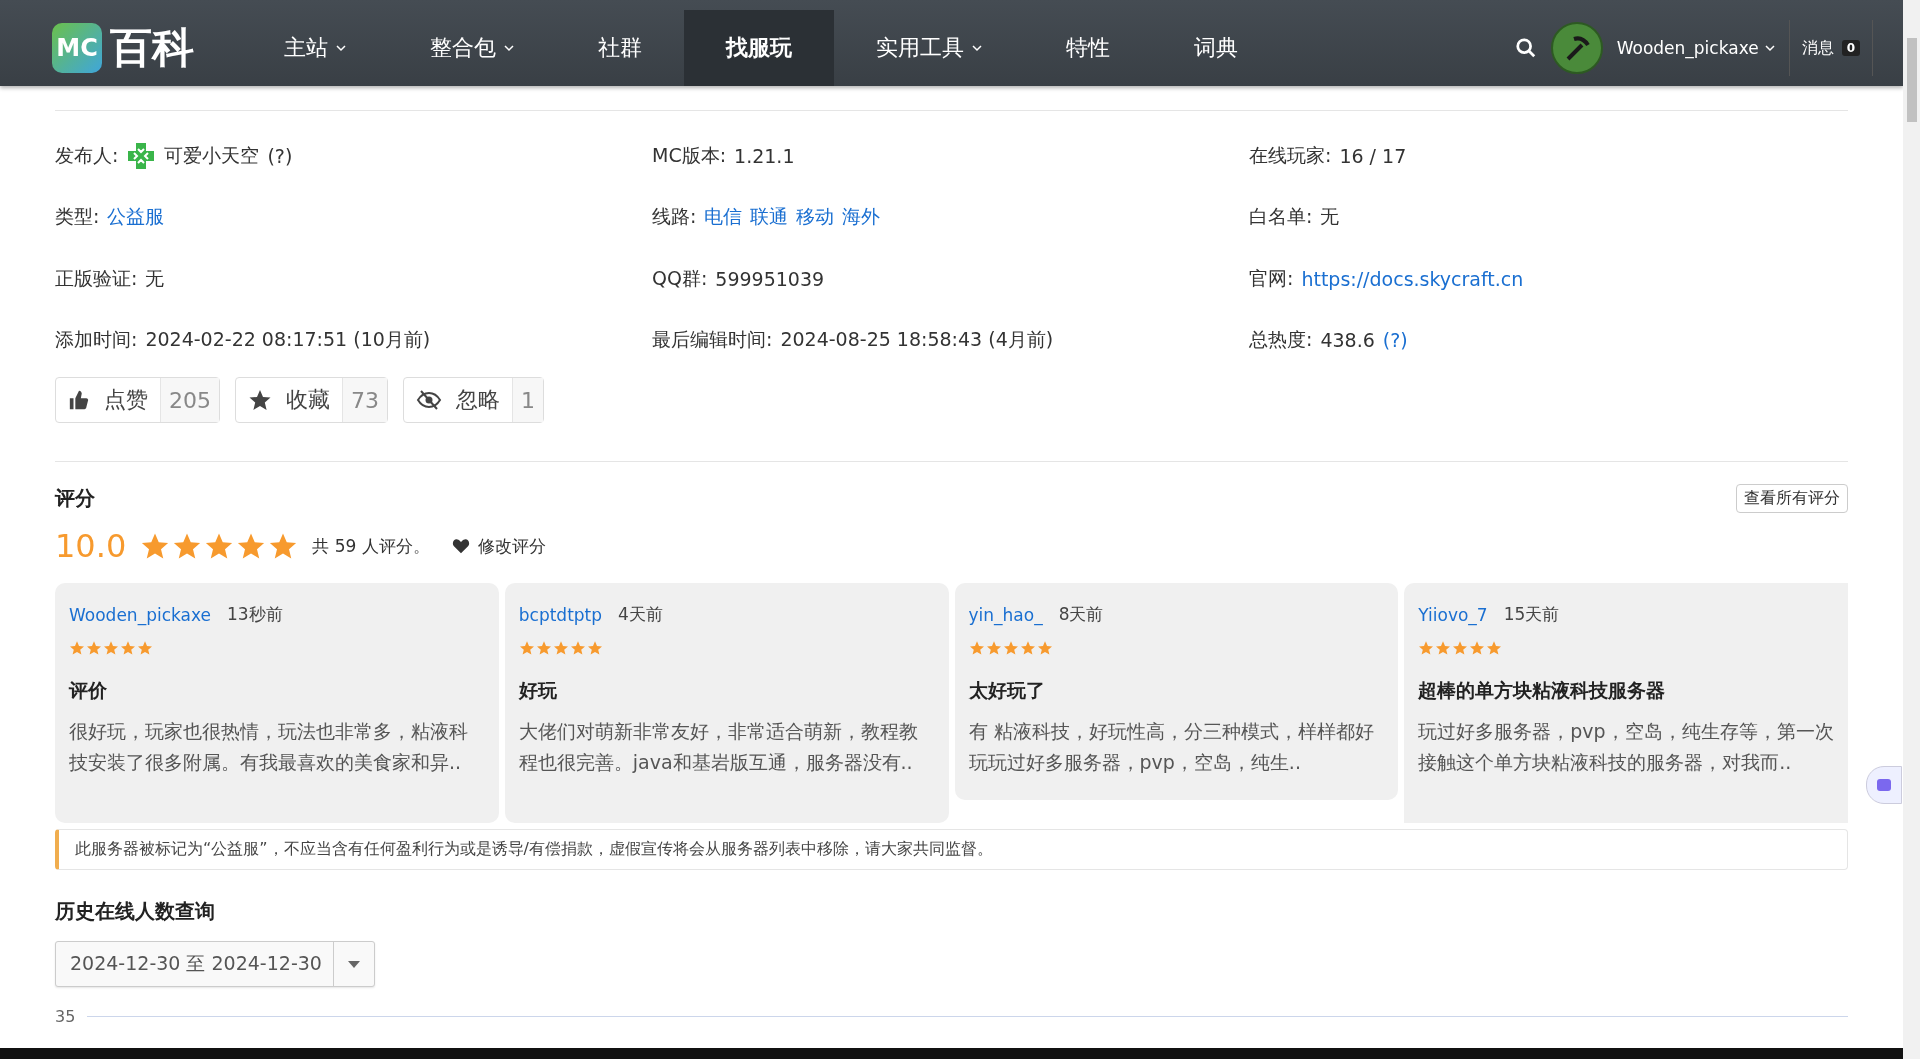  I want to click on rating-score: 10.0, so click(91, 546).